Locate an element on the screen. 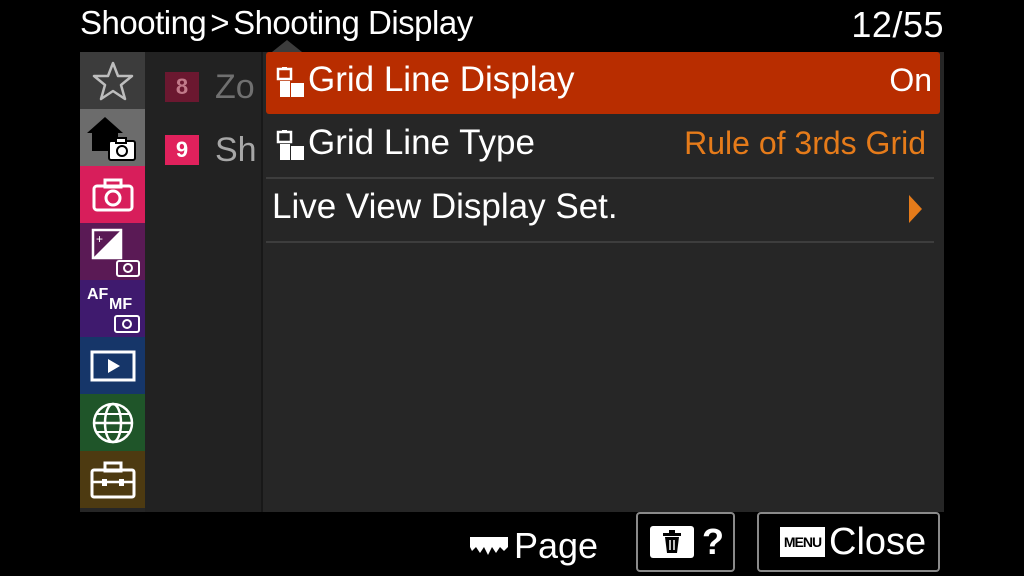 Image resolution: width=1024 pixels, height=576 pixels. group-item: 9 Sh is located at coordinates (211, 150).